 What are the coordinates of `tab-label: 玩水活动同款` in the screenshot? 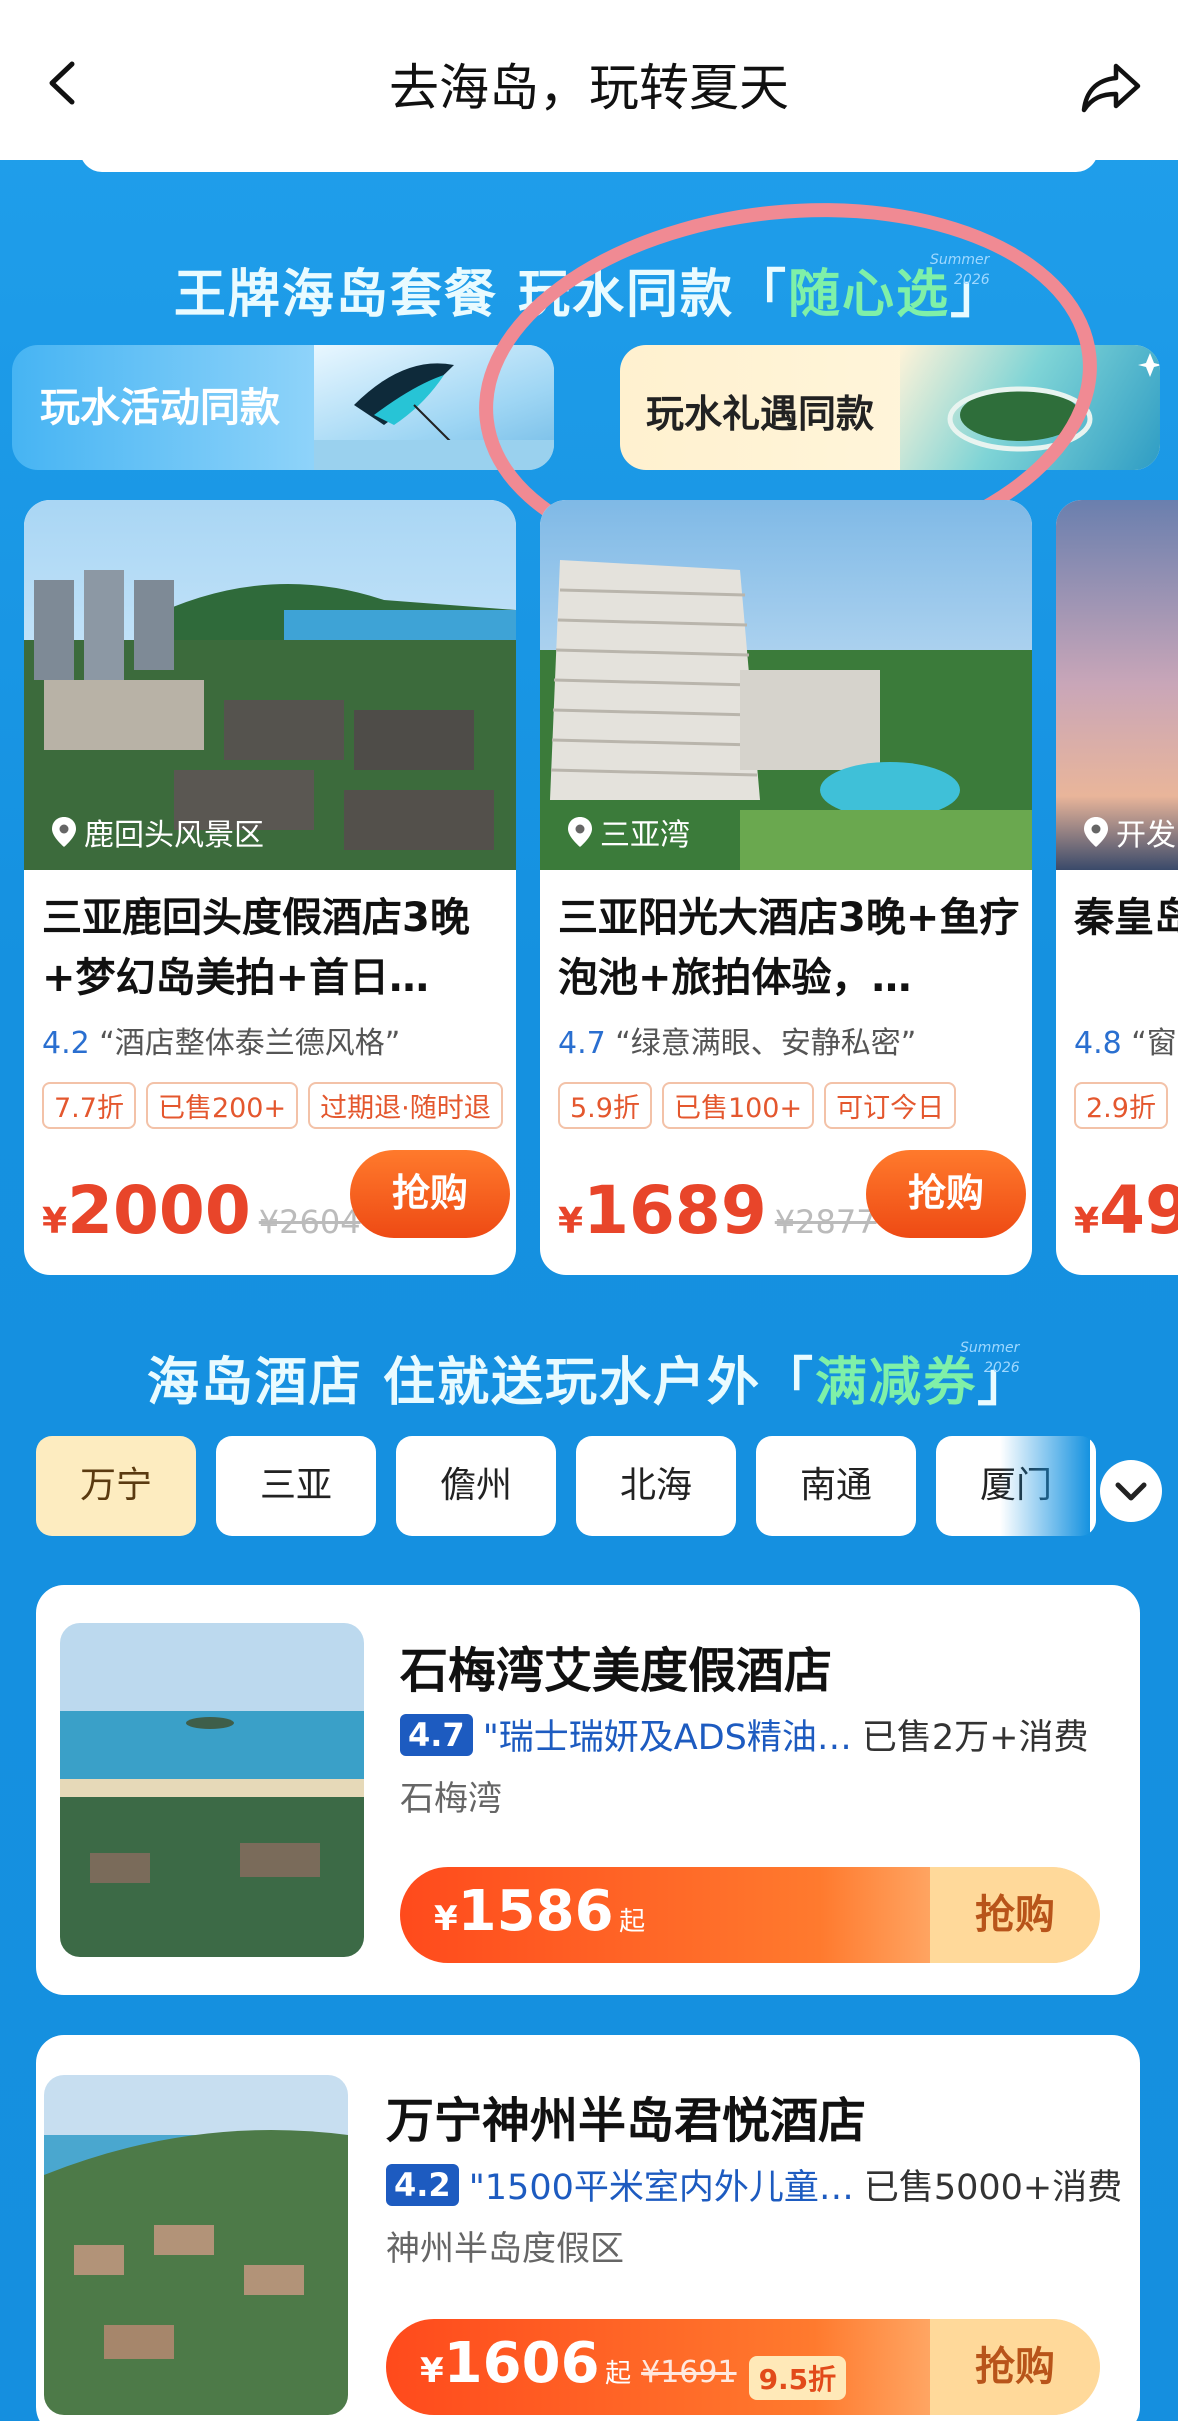 It's located at (160, 408).